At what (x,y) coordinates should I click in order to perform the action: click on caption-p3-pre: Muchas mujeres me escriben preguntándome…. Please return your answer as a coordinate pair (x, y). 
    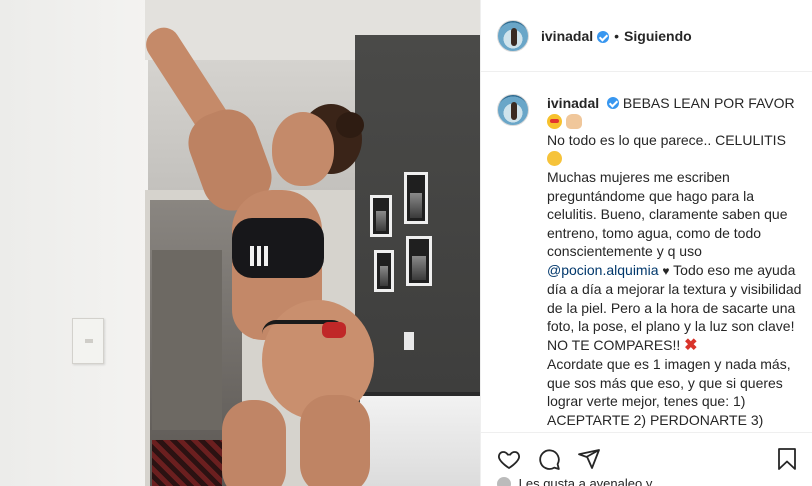
    Looking at the image, I should click on (667, 214).